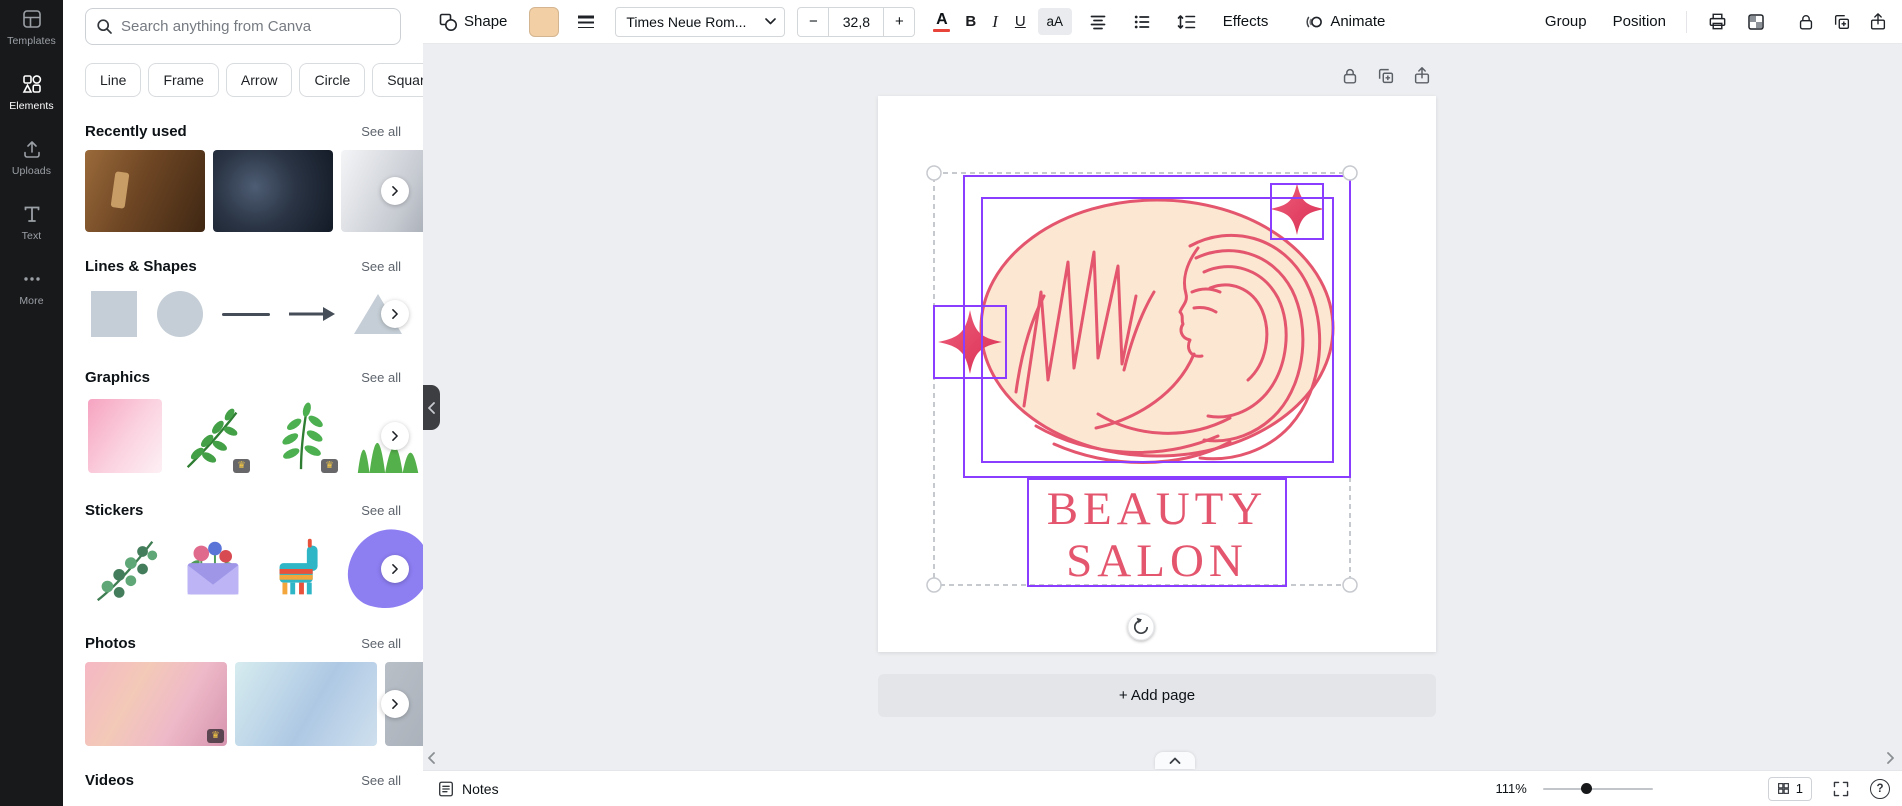 This screenshot has width=1902, height=806. What do you see at coordinates (934, 173) in the screenshot?
I see `selection-handle-top-left` at bounding box center [934, 173].